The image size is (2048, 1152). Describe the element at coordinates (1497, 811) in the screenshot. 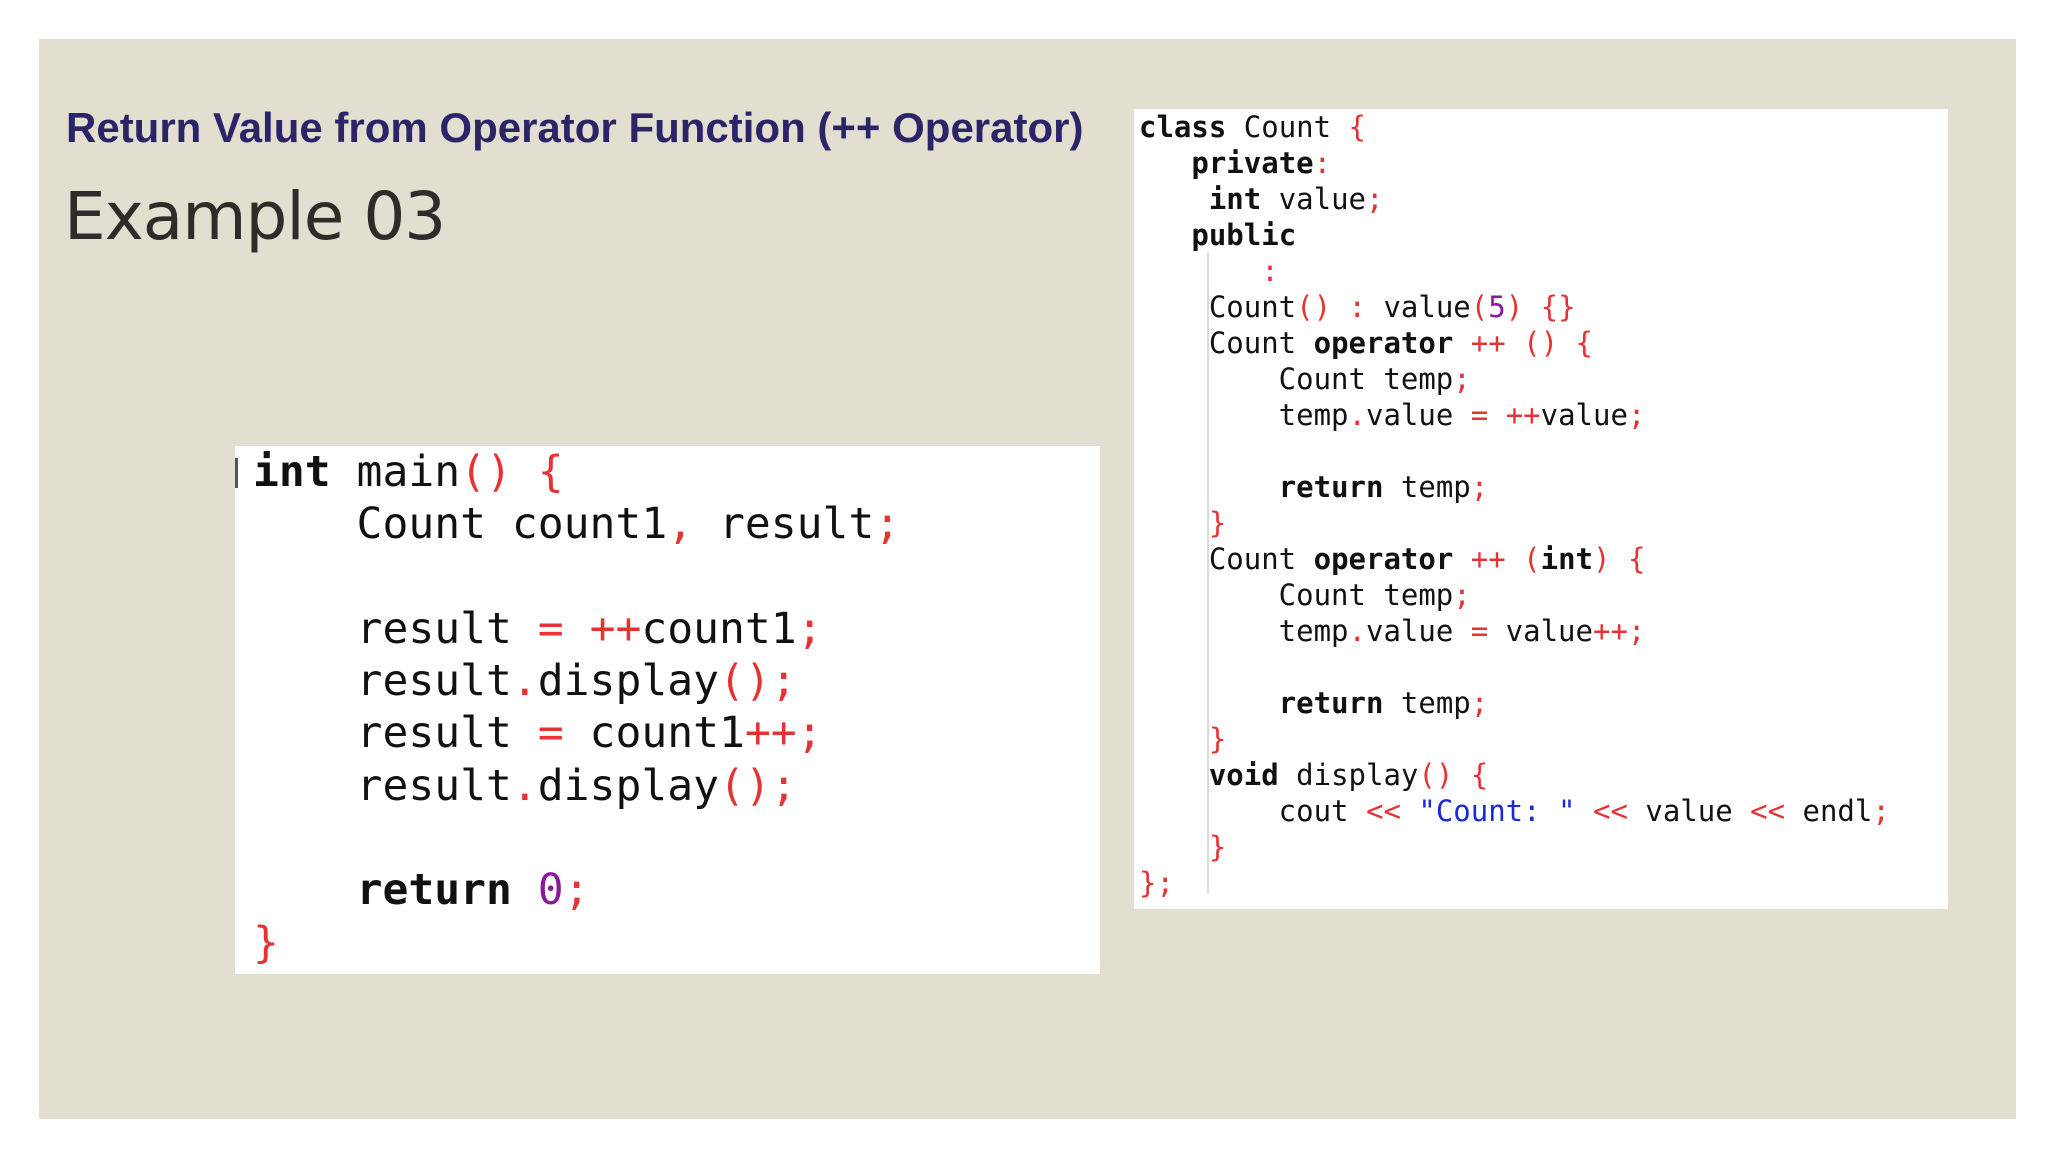

I see `code-token: "Count: "` at that location.